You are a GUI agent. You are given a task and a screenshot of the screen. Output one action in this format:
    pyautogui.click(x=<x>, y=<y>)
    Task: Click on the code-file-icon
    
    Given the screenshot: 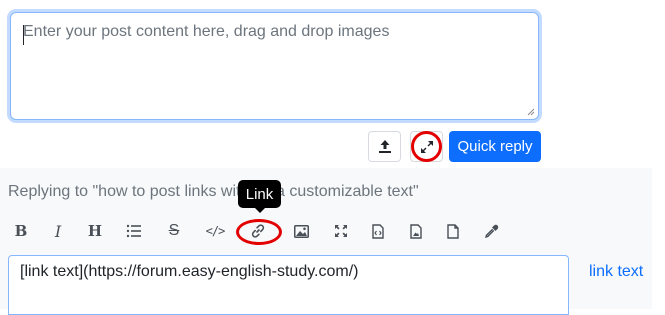 What is the action you would take?
    pyautogui.click(x=378, y=231)
    